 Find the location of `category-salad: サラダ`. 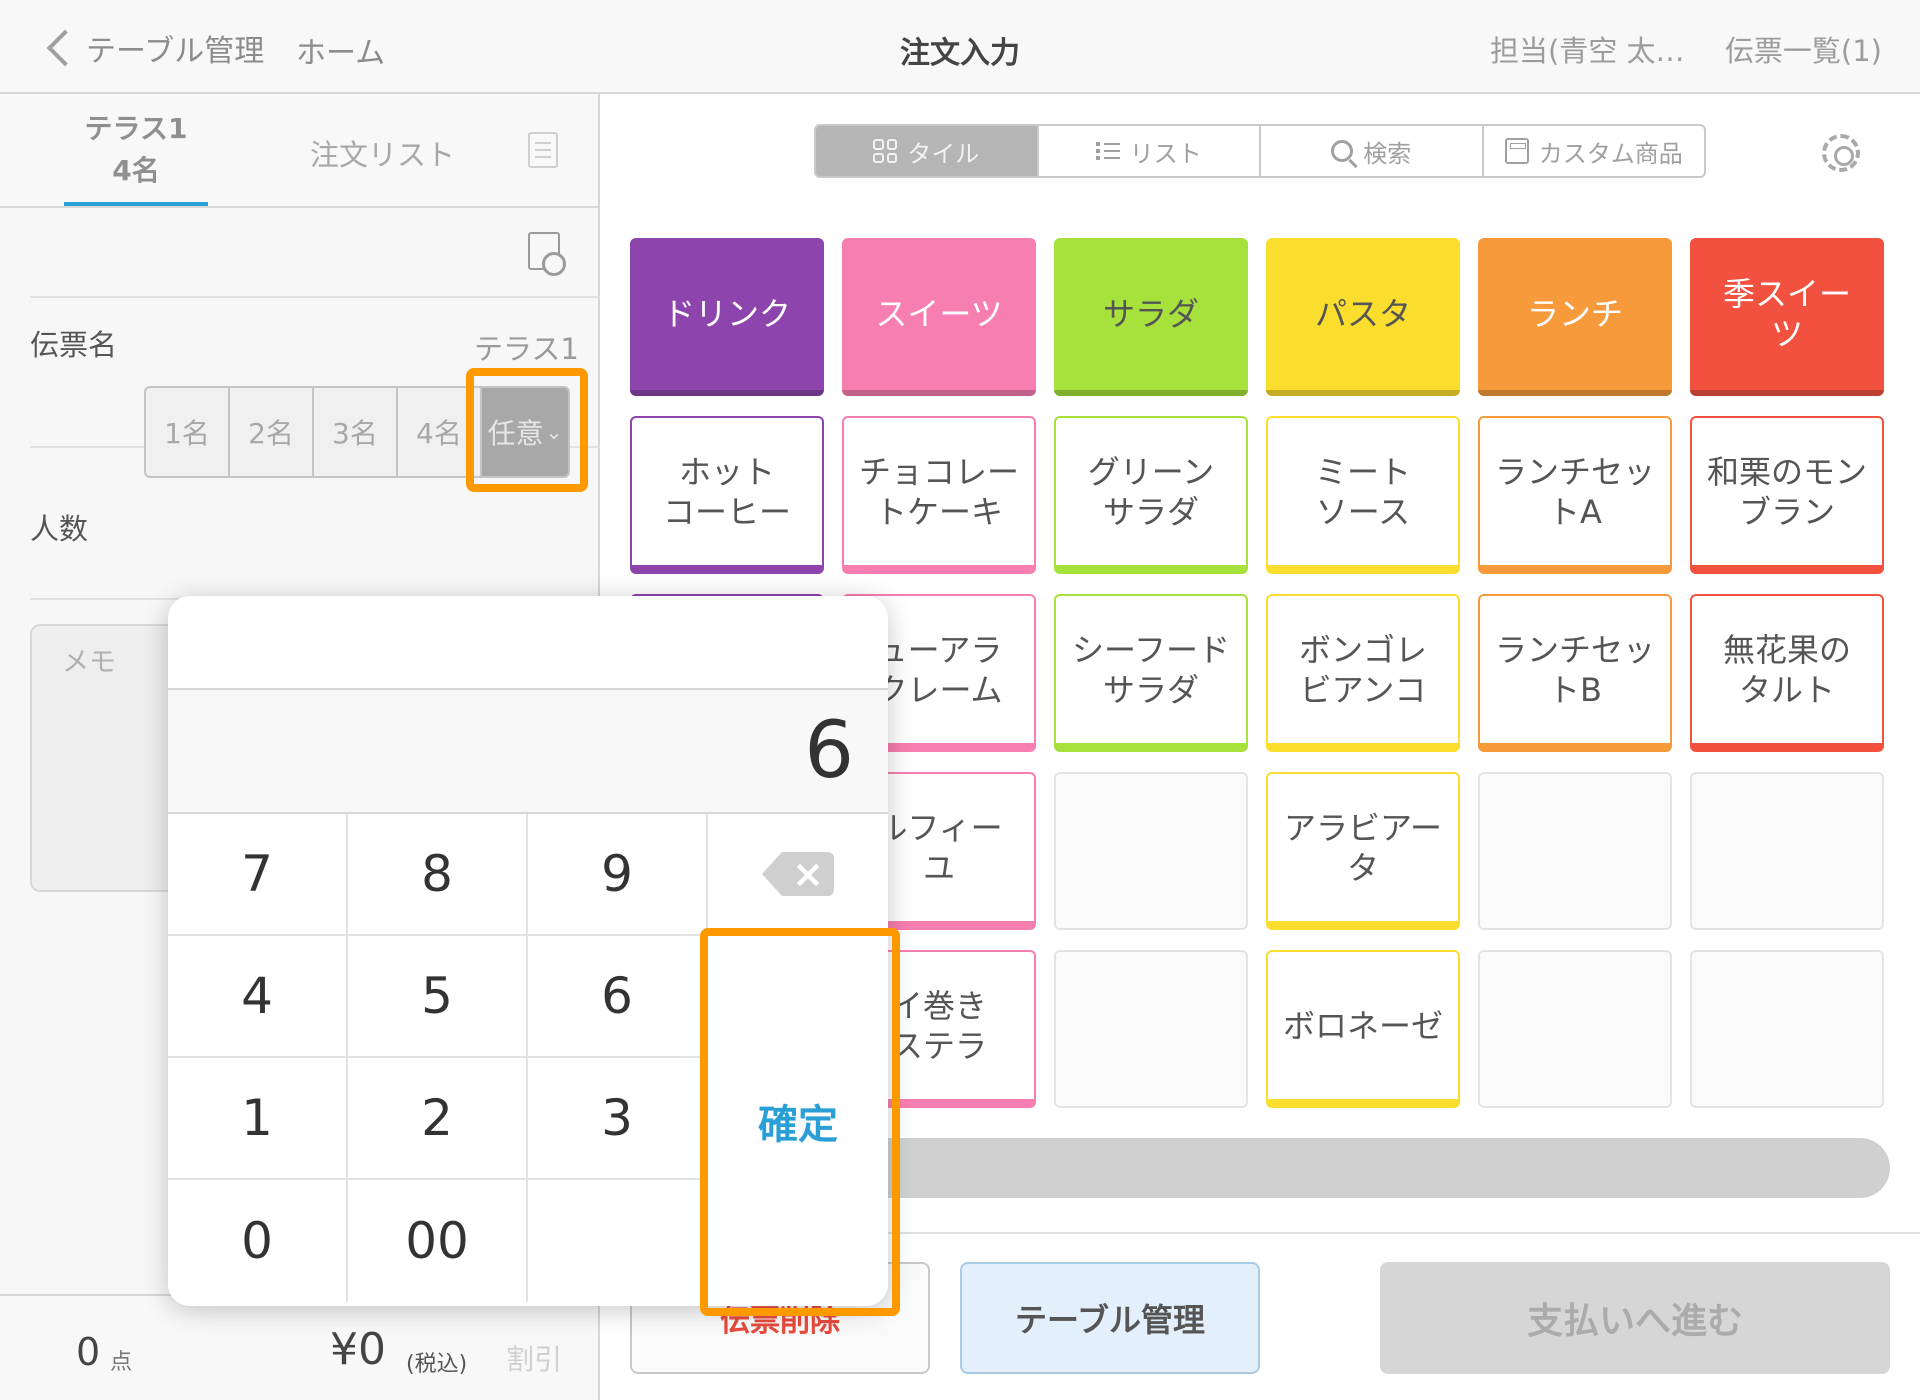

category-salad: サラダ is located at coordinates (1151, 317).